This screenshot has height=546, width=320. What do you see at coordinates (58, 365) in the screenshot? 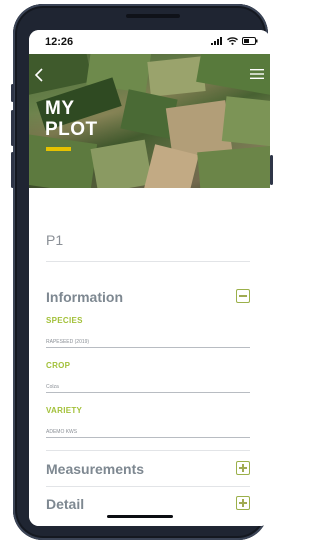
I see `field-label-crop: CROP` at bounding box center [58, 365].